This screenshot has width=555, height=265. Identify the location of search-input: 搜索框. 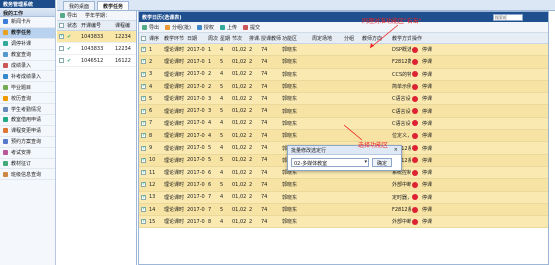
(508, 17).